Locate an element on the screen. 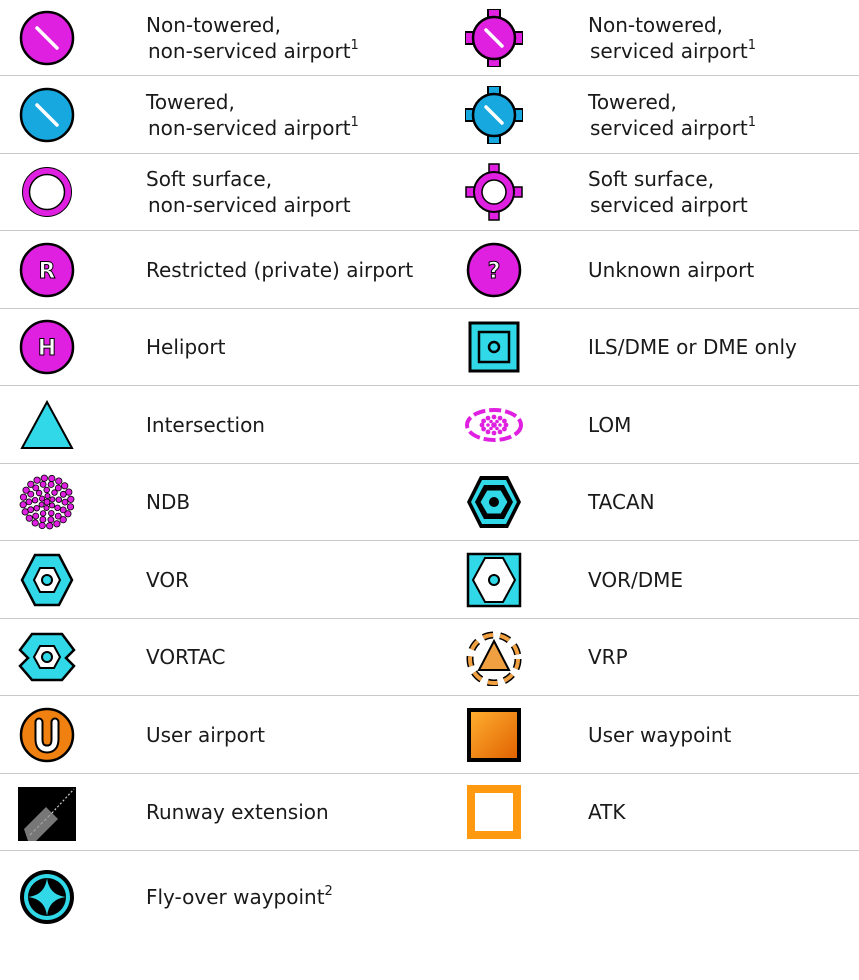 The height and width of the screenshot is (980, 859). legend-label: Towered, serviced airport1 is located at coordinates (672, 115).